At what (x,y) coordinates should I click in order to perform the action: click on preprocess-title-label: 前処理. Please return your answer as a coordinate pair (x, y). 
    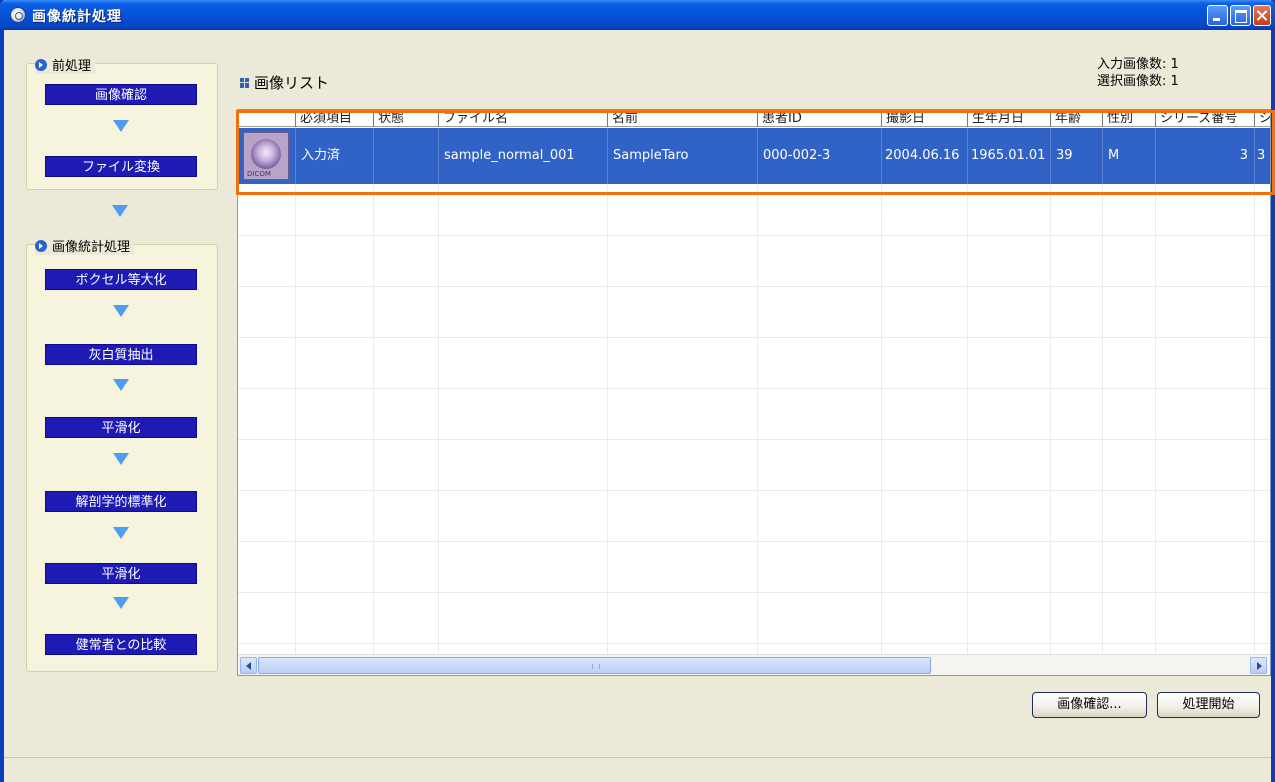
    Looking at the image, I should click on (72, 66).